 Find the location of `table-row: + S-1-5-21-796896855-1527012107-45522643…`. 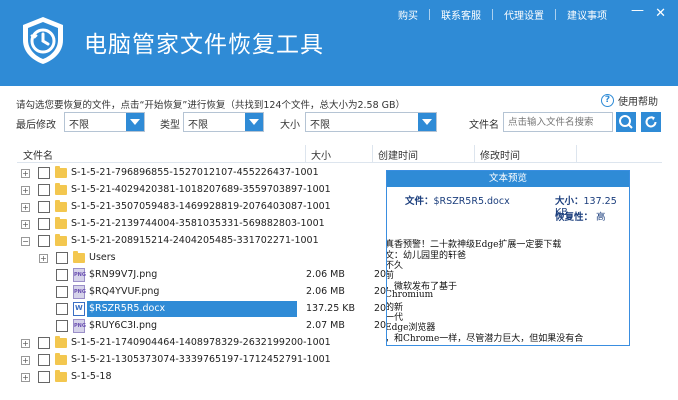

table-row: + S-1-5-21-796896855-1527012107-45522643… is located at coordinates (194, 173).